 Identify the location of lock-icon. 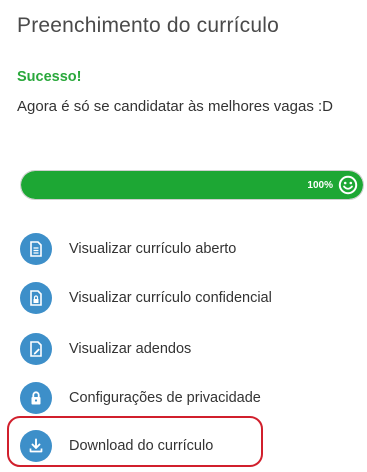
(36, 398).